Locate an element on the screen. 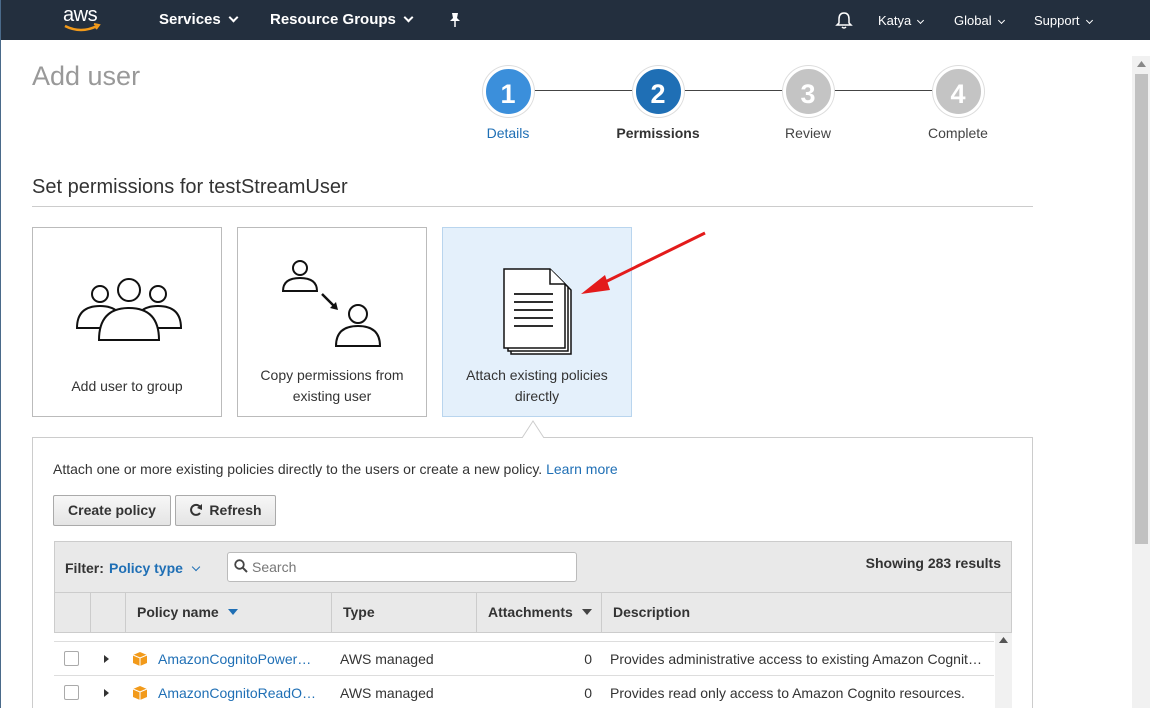 The width and height of the screenshot is (1150, 708). step-number: 4 is located at coordinates (958, 91).